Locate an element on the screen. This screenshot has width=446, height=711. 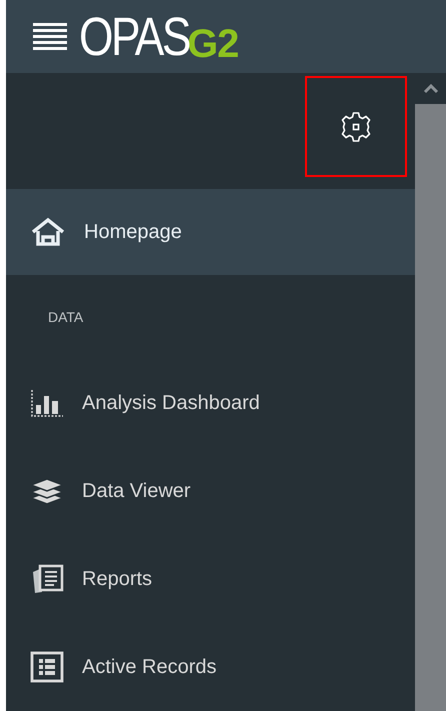
logo-accent-text: G2 is located at coordinates (212, 44).